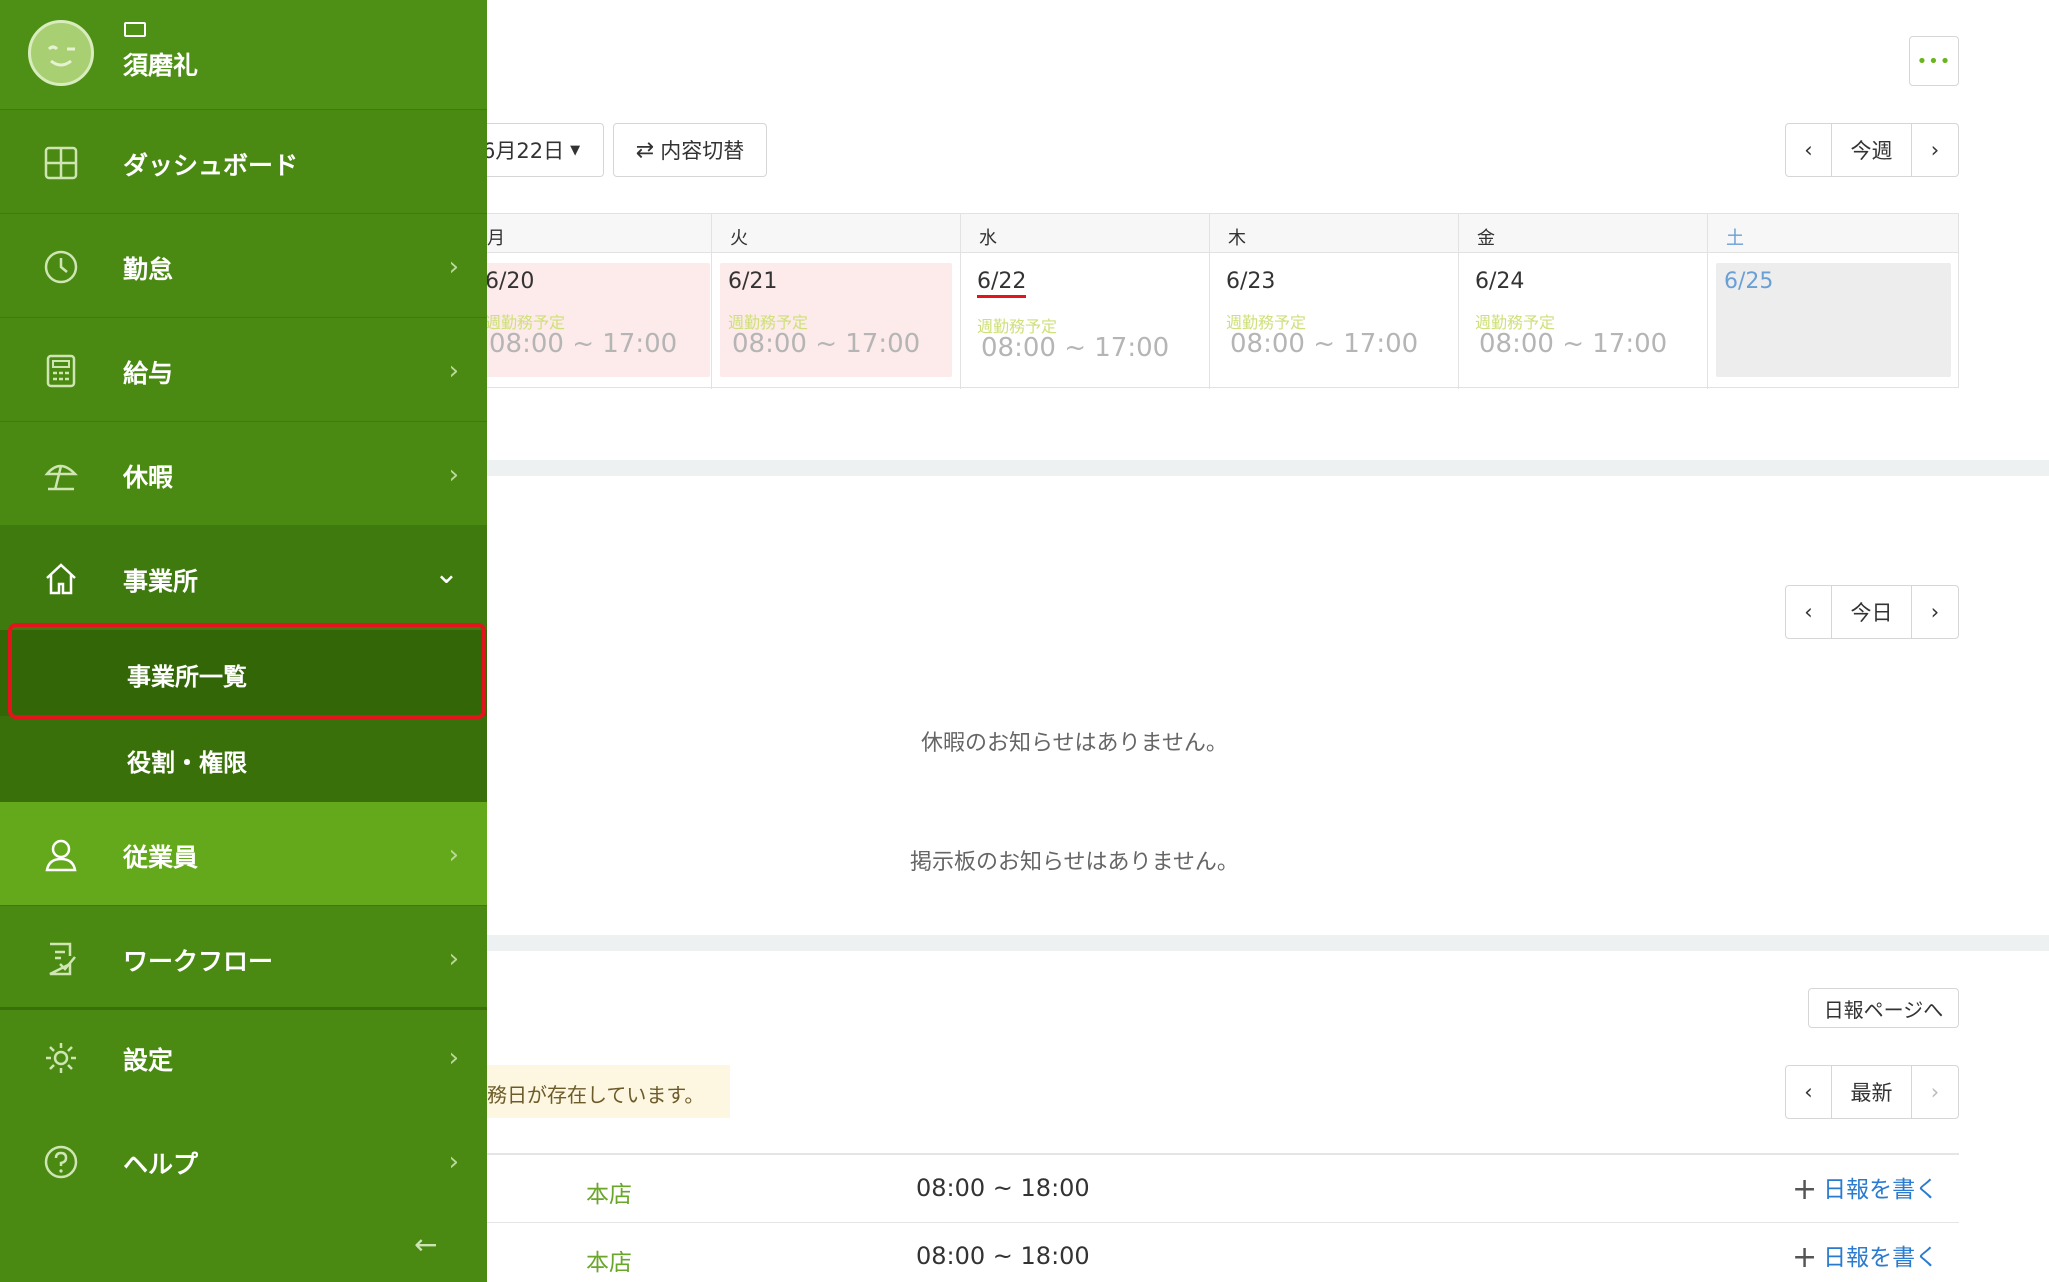 This screenshot has width=2049, height=1282. What do you see at coordinates (61, 477) in the screenshot?
I see `beach-umbrella-icon` at bounding box center [61, 477].